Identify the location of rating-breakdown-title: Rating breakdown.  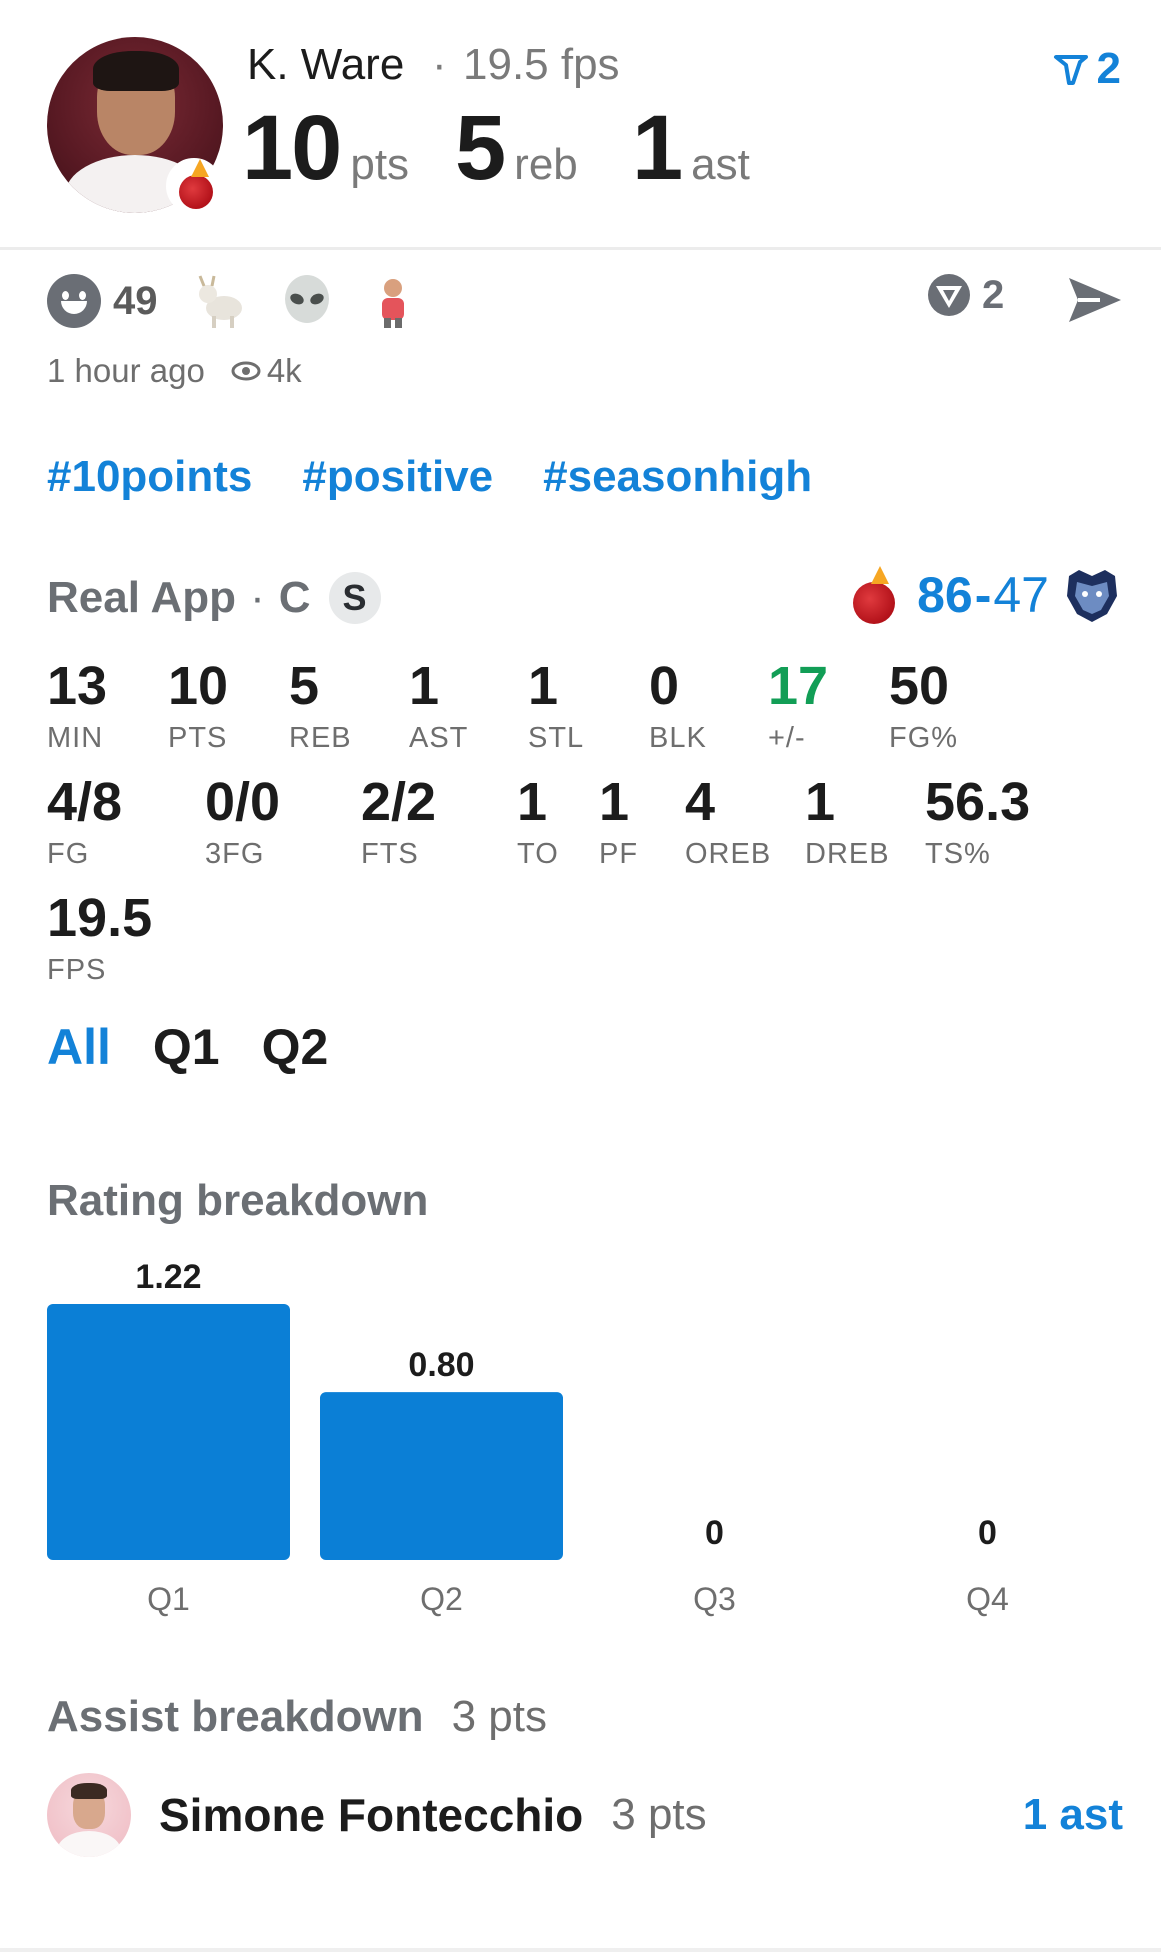
(238, 1200).